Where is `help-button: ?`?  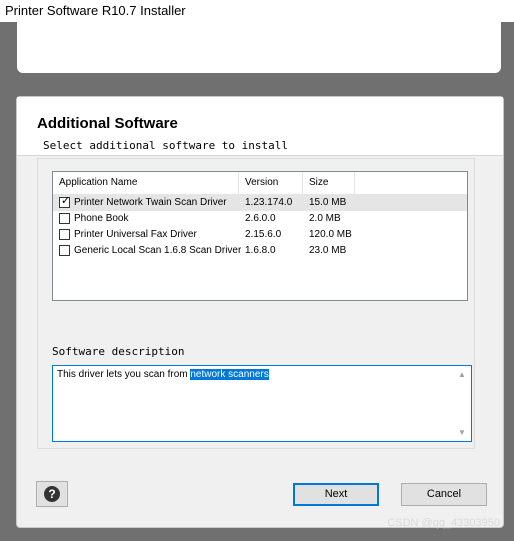 help-button: ? is located at coordinates (52, 494).